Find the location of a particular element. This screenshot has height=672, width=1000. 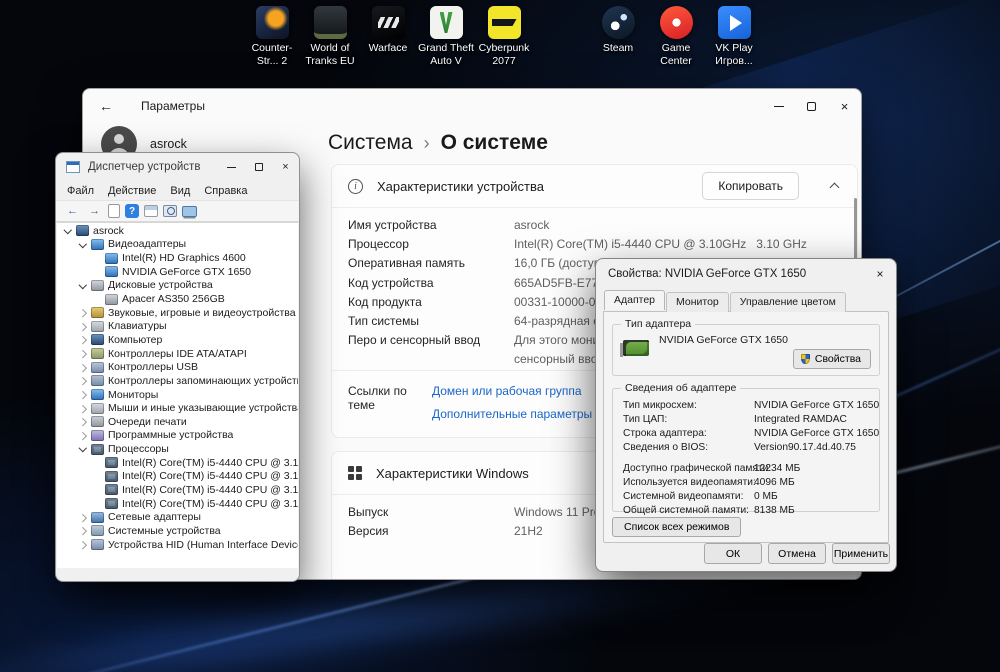

tree-item: Intel(R) HD Graphics 4600 is located at coordinates (177, 258).